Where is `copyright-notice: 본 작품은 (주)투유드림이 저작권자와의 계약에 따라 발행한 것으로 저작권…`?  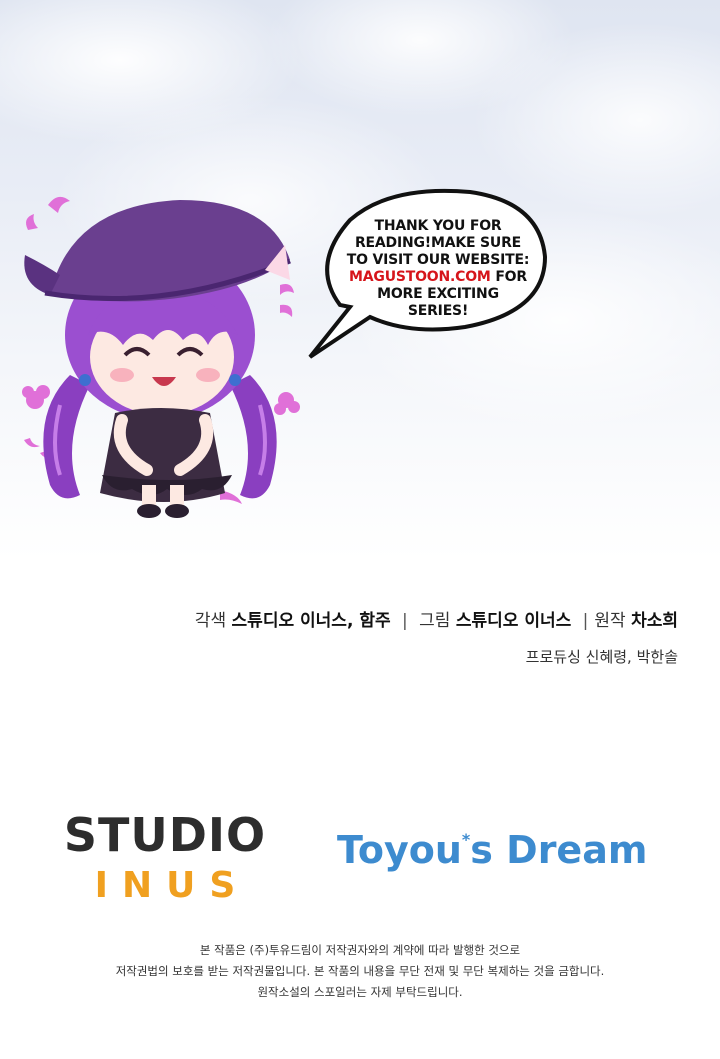
copyright-notice: 본 작품은 (주)투유드림이 저작권자와의 계약에 따라 발행한 것으로 저작권… is located at coordinates (360, 971).